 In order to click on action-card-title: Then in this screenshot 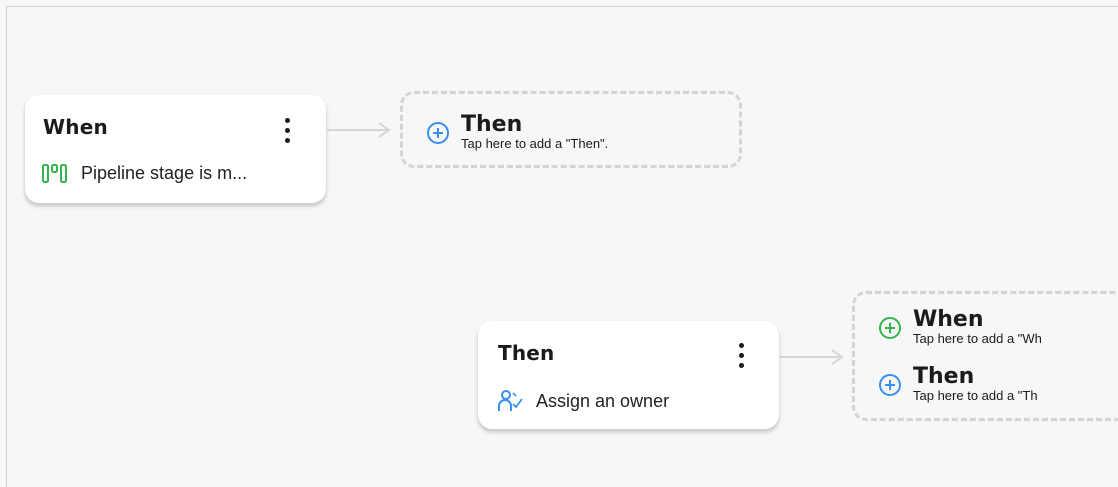, I will do `click(526, 353)`.